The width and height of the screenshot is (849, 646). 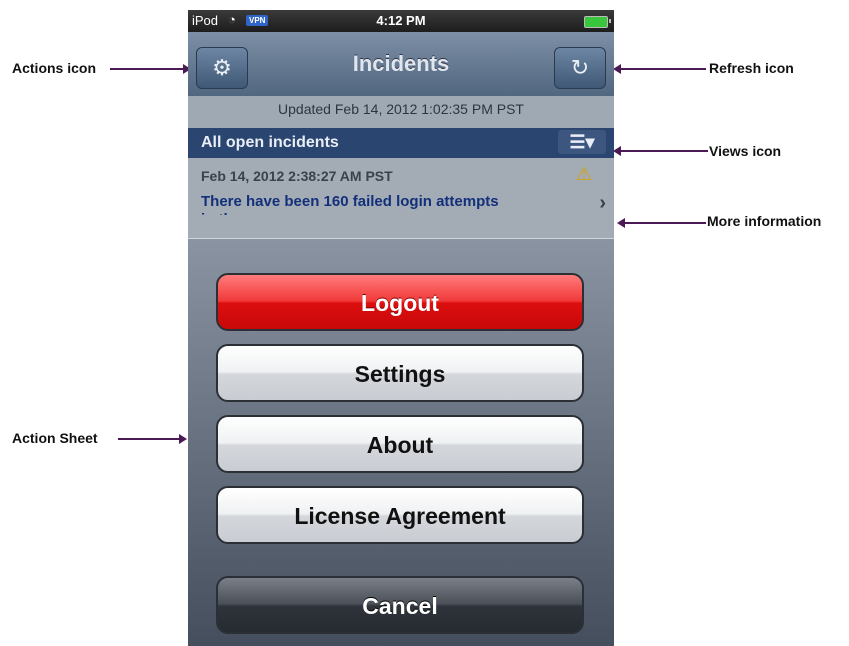 I want to click on cancel-button: Cancel, so click(x=400, y=605).